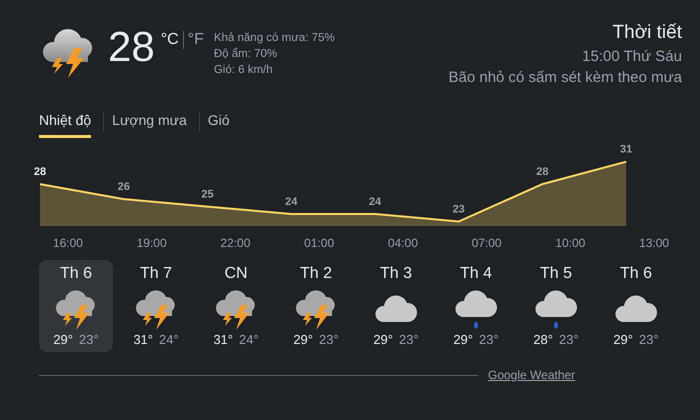  Describe the element at coordinates (207, 194) in the screenshot. I see `data-label: 25` at that location.